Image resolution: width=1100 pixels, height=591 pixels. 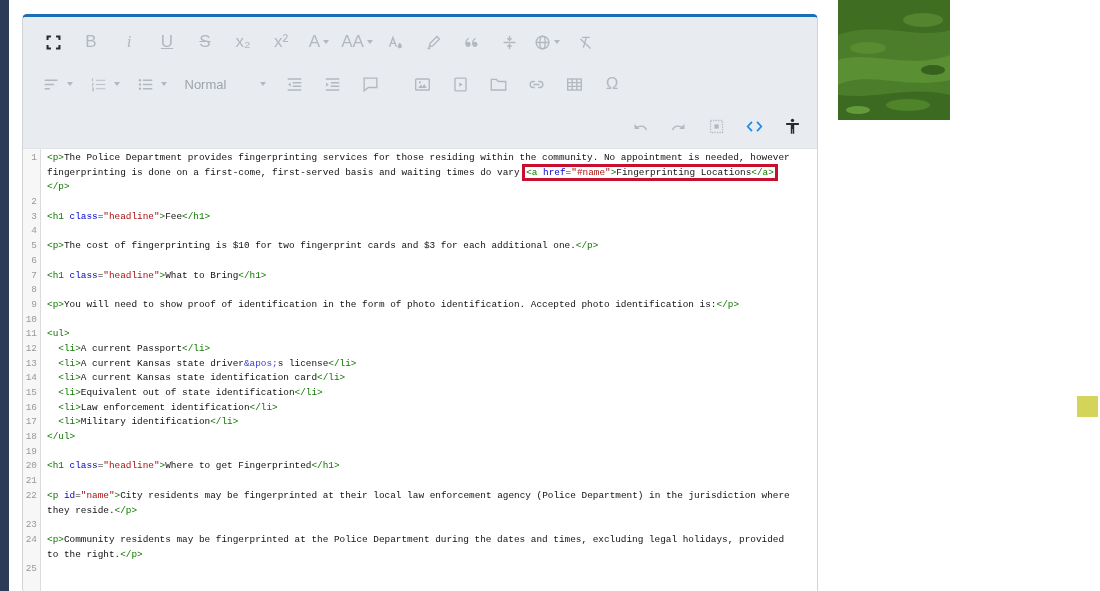 I want to click on code-line: <li>A current Kansas state identification card</li>, so click(x=201, y=378).